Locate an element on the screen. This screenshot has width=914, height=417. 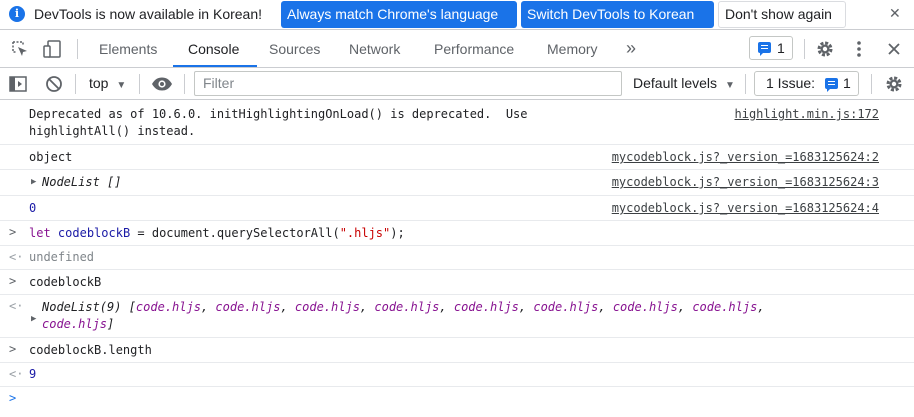
string: ".hljs" is located at coordinates (365, 233).